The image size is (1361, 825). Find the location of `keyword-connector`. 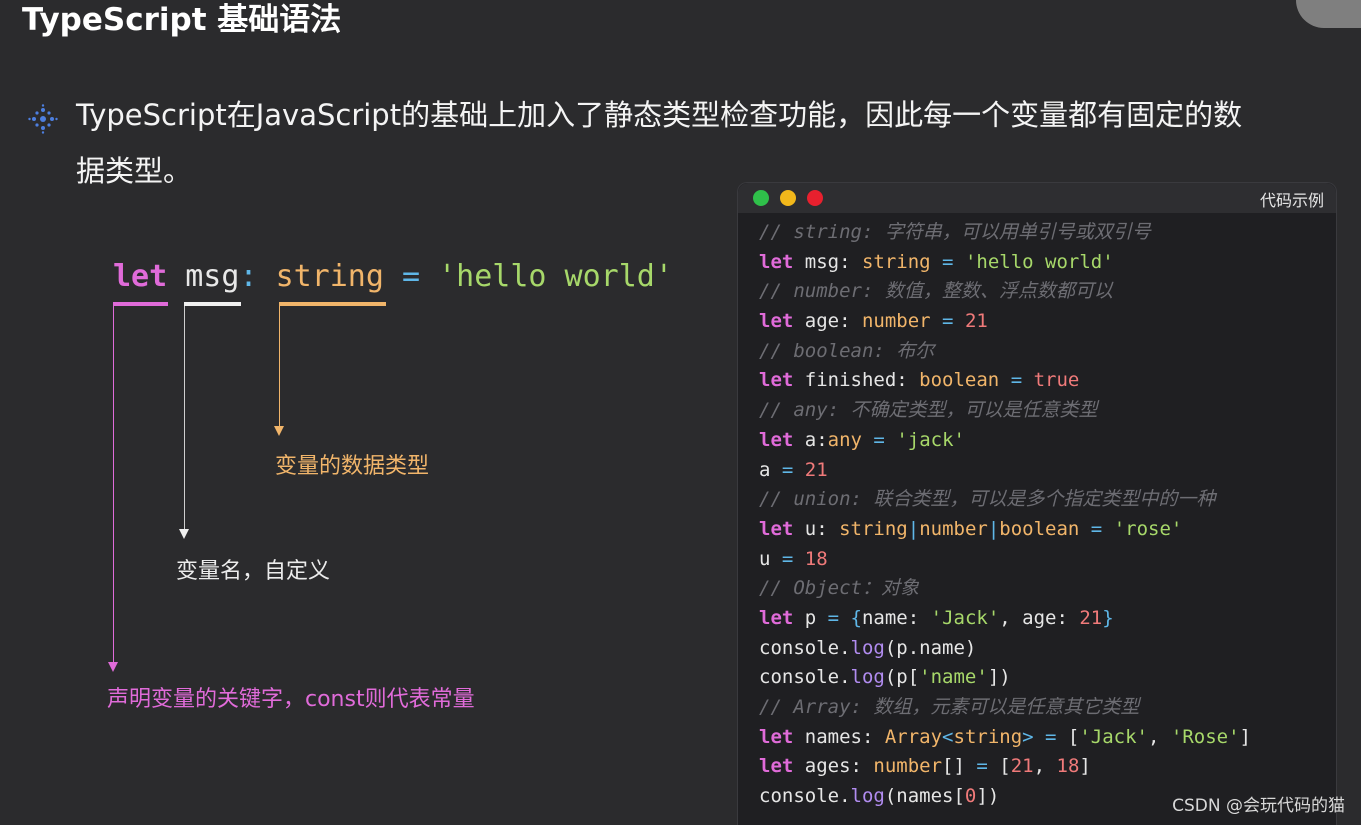

keyword-connector is located at coordinates (113, 484).